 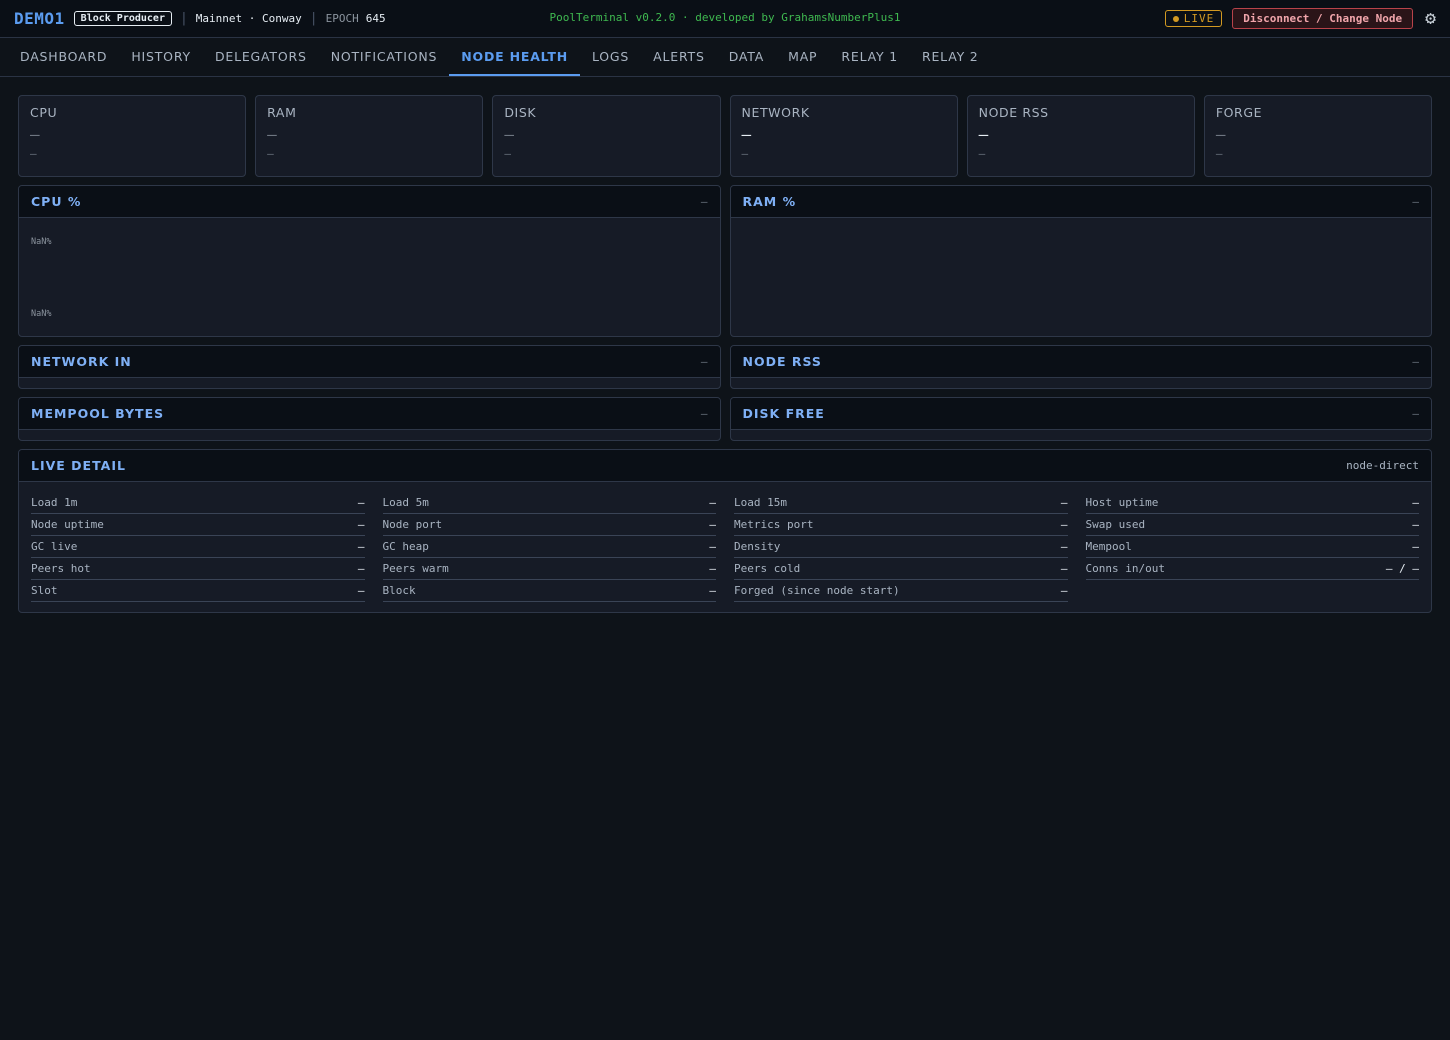 What do you see at coordinates (342, 18) in the screenshot?
I see `epoch-label: EPOCH` at bounding box center [342, 18].